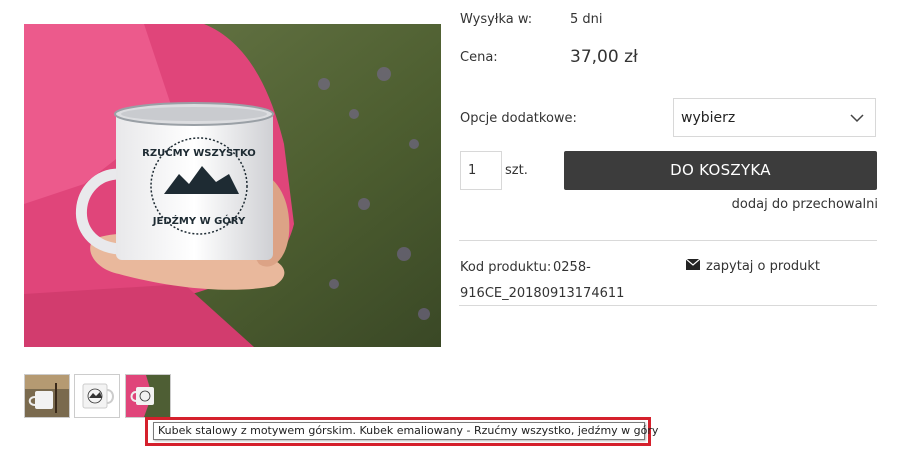 This screenshot has height=450, width=924. What do you see at coordinates (693, 266) in the screenshot?
I see `envelope-icon` at bounding box center [693, 266].